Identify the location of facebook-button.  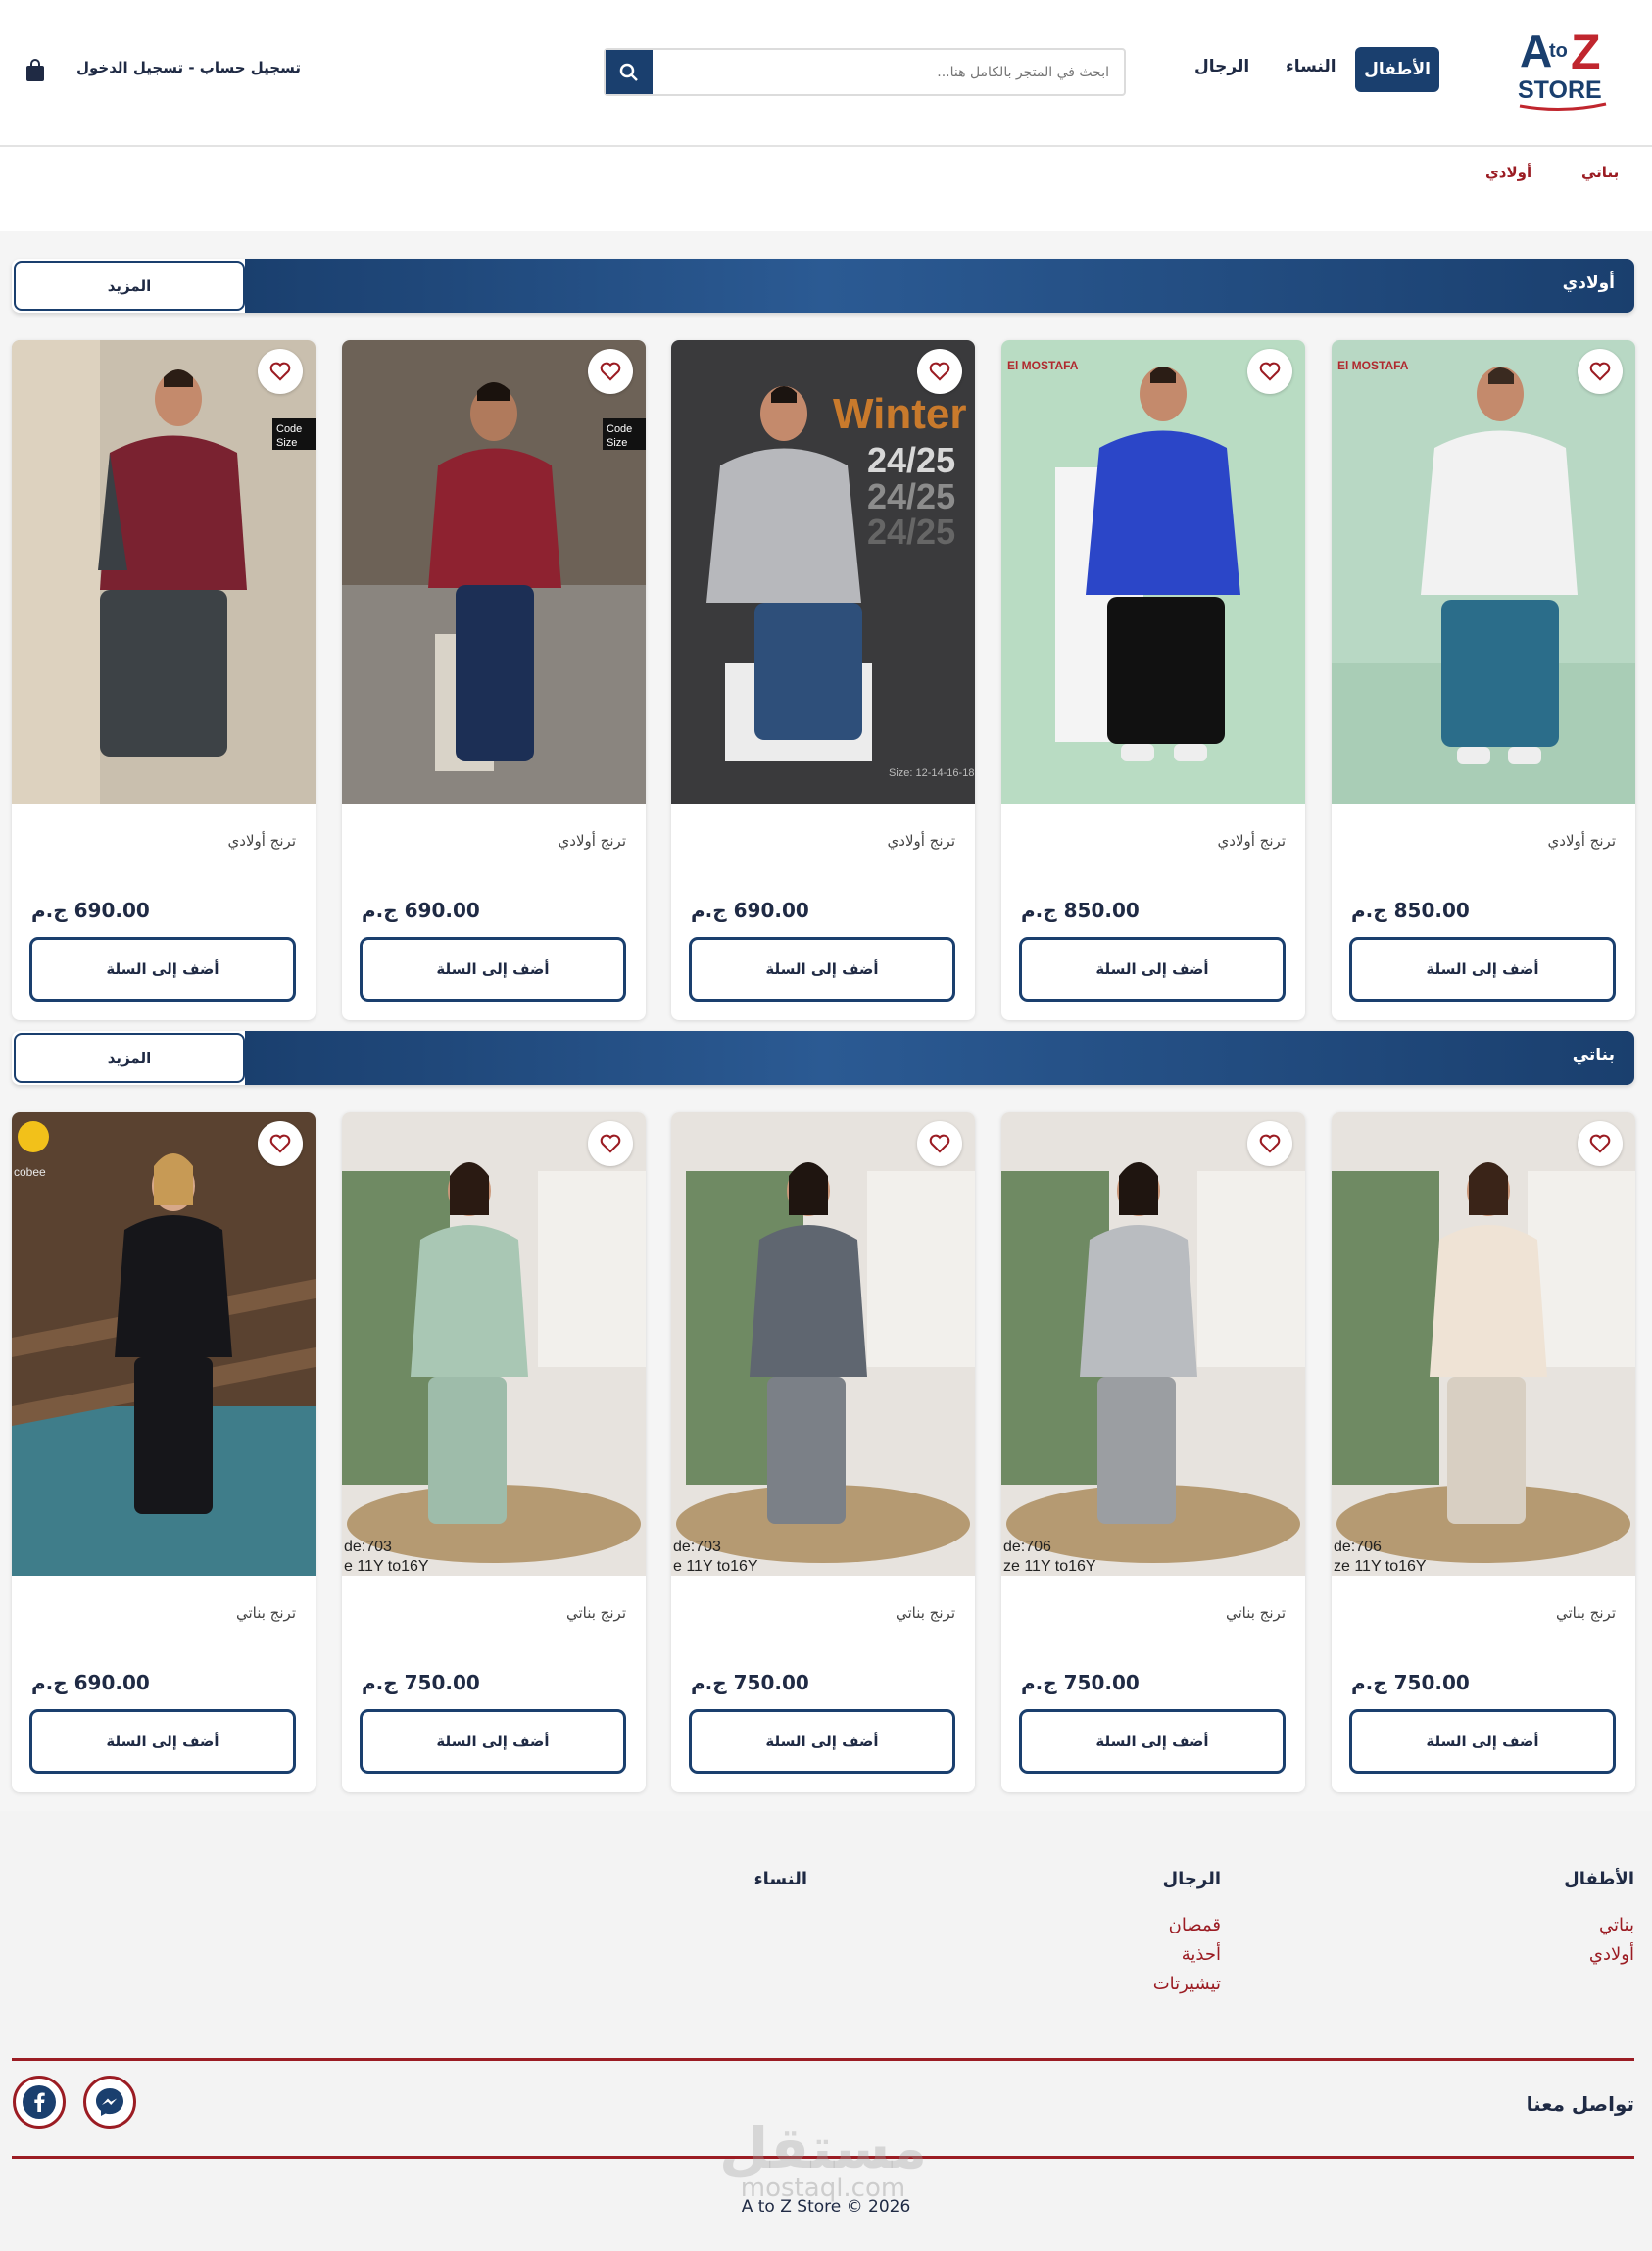
(39, 2102).